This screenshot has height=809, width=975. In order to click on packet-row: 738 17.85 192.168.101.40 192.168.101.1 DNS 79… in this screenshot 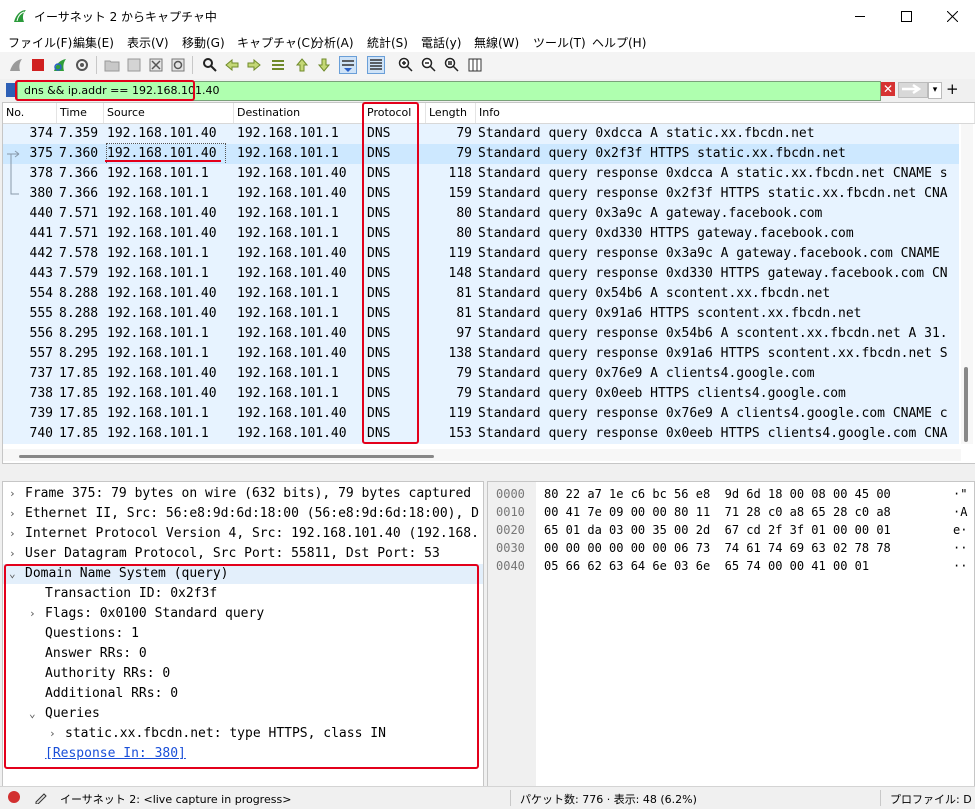, I will do `click(481, 394)`.